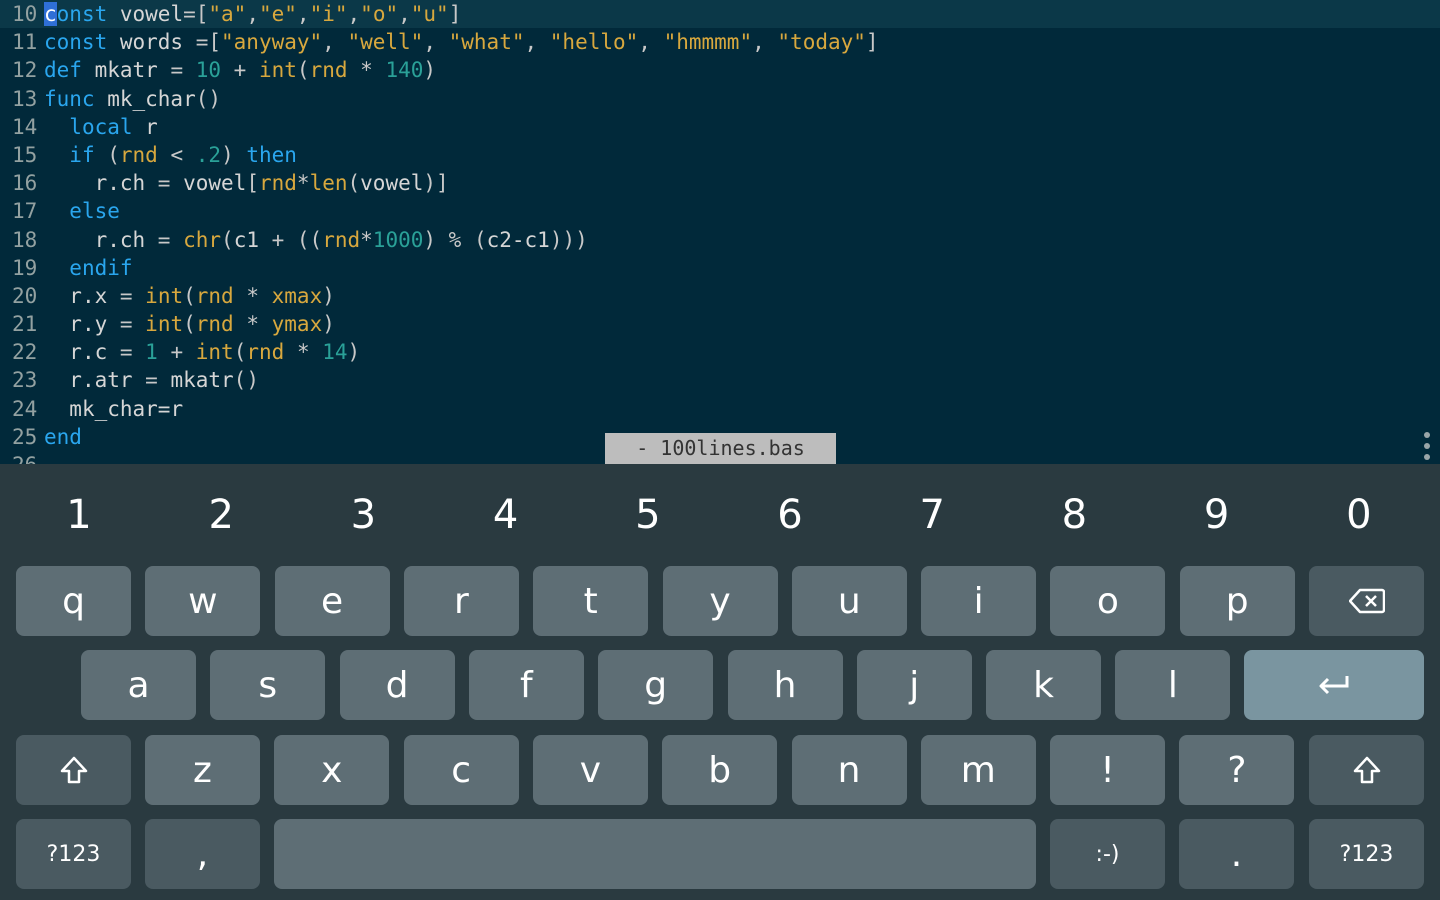  Describe the element at coordinates (849, 770) in the screenshot. I see `letter-key: n` at that location.